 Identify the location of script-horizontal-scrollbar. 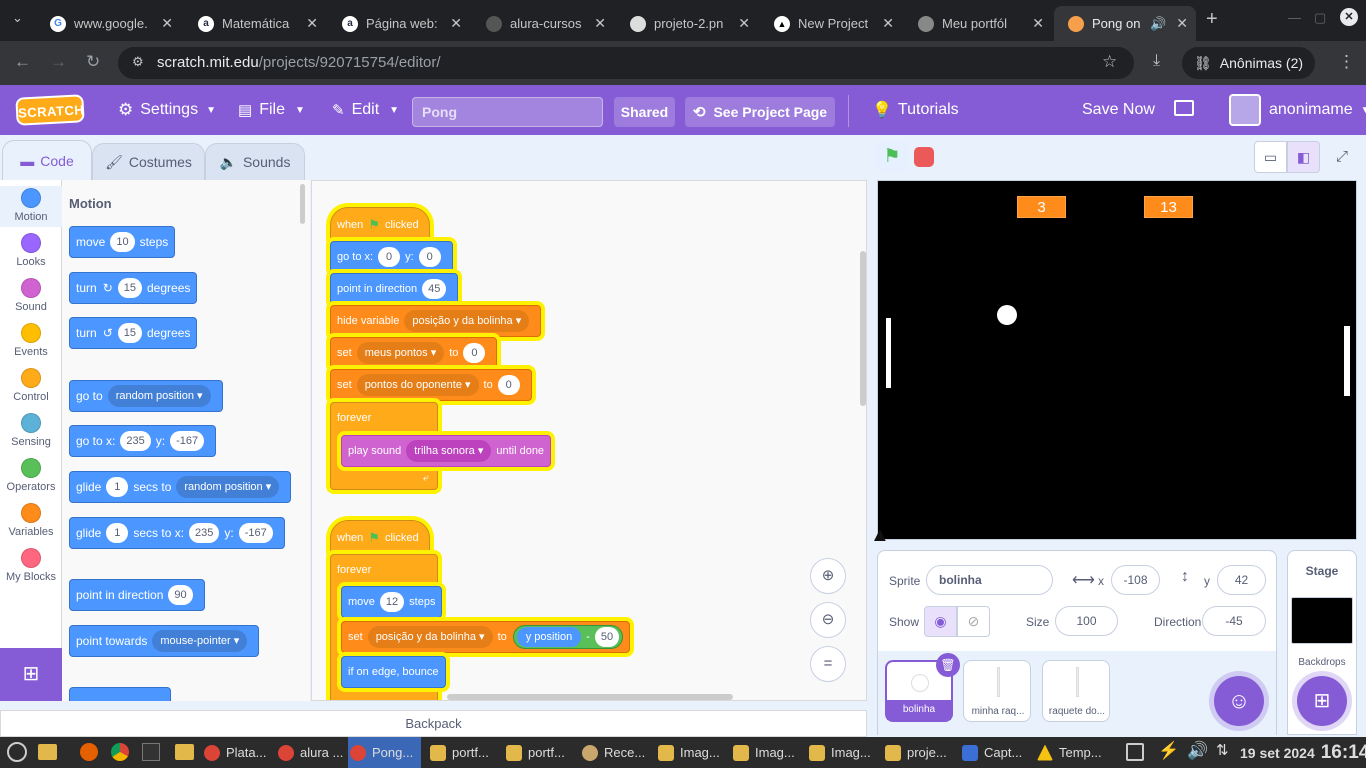
(590, 697).